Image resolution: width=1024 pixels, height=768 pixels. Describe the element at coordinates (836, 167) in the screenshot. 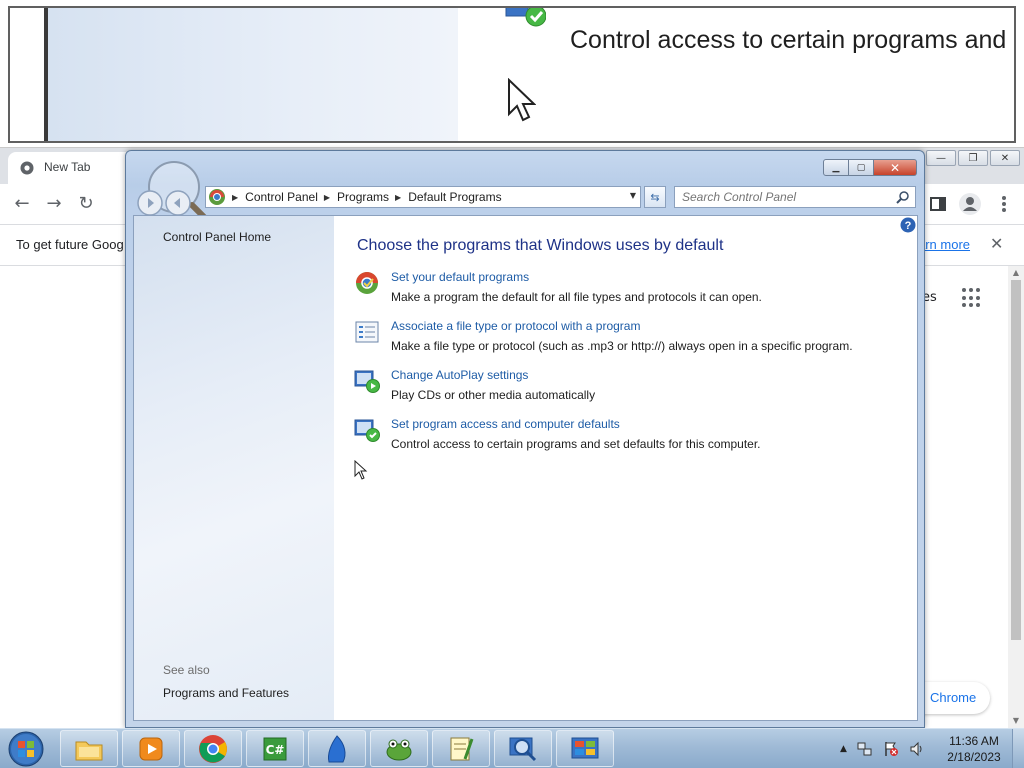

I see `cp-minimize-button: ▁` at that location.